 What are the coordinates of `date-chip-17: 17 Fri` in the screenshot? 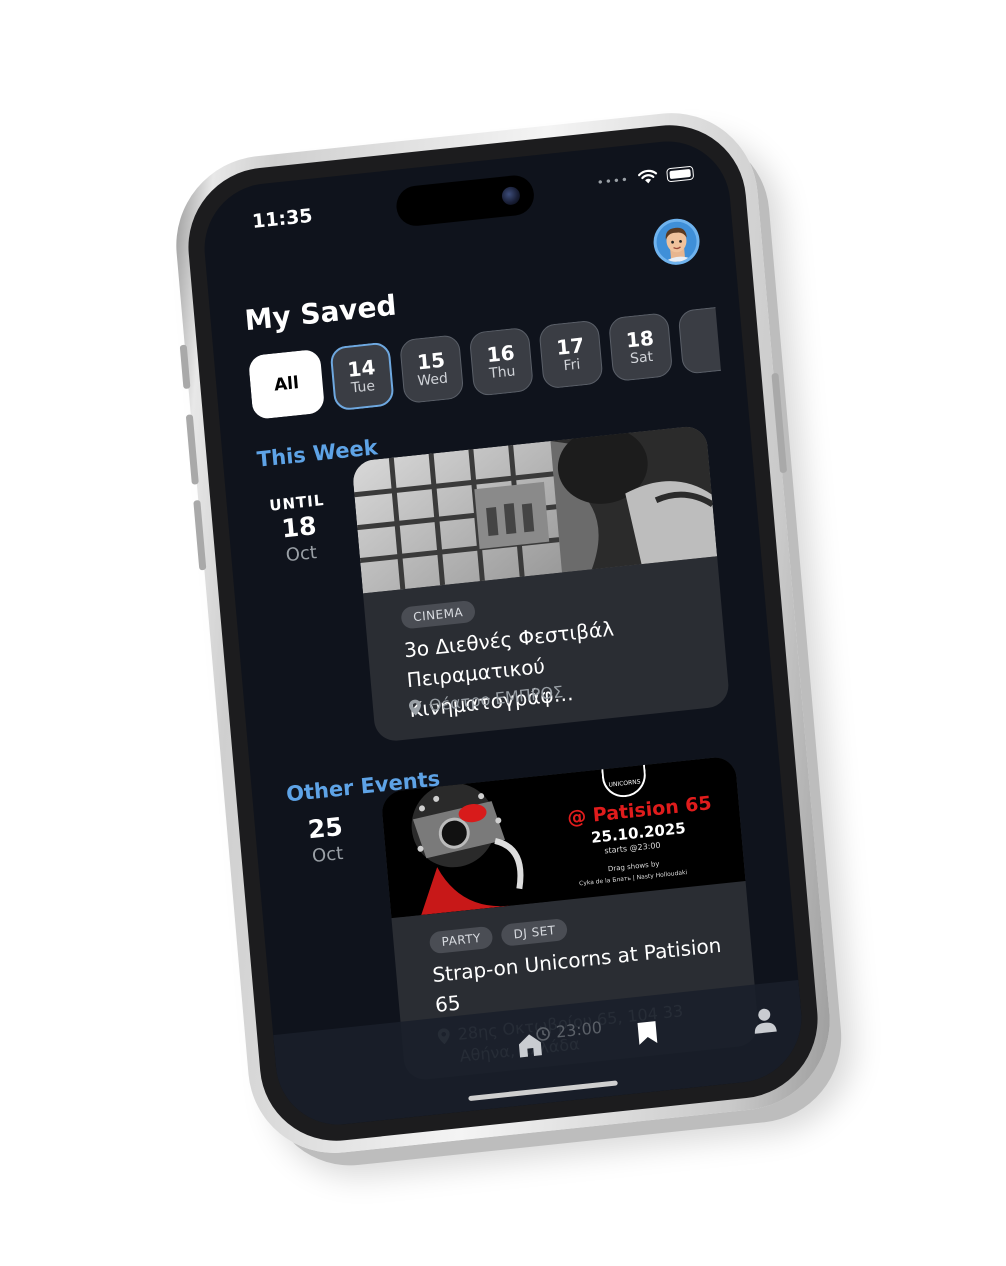 It's located at (571, 354).